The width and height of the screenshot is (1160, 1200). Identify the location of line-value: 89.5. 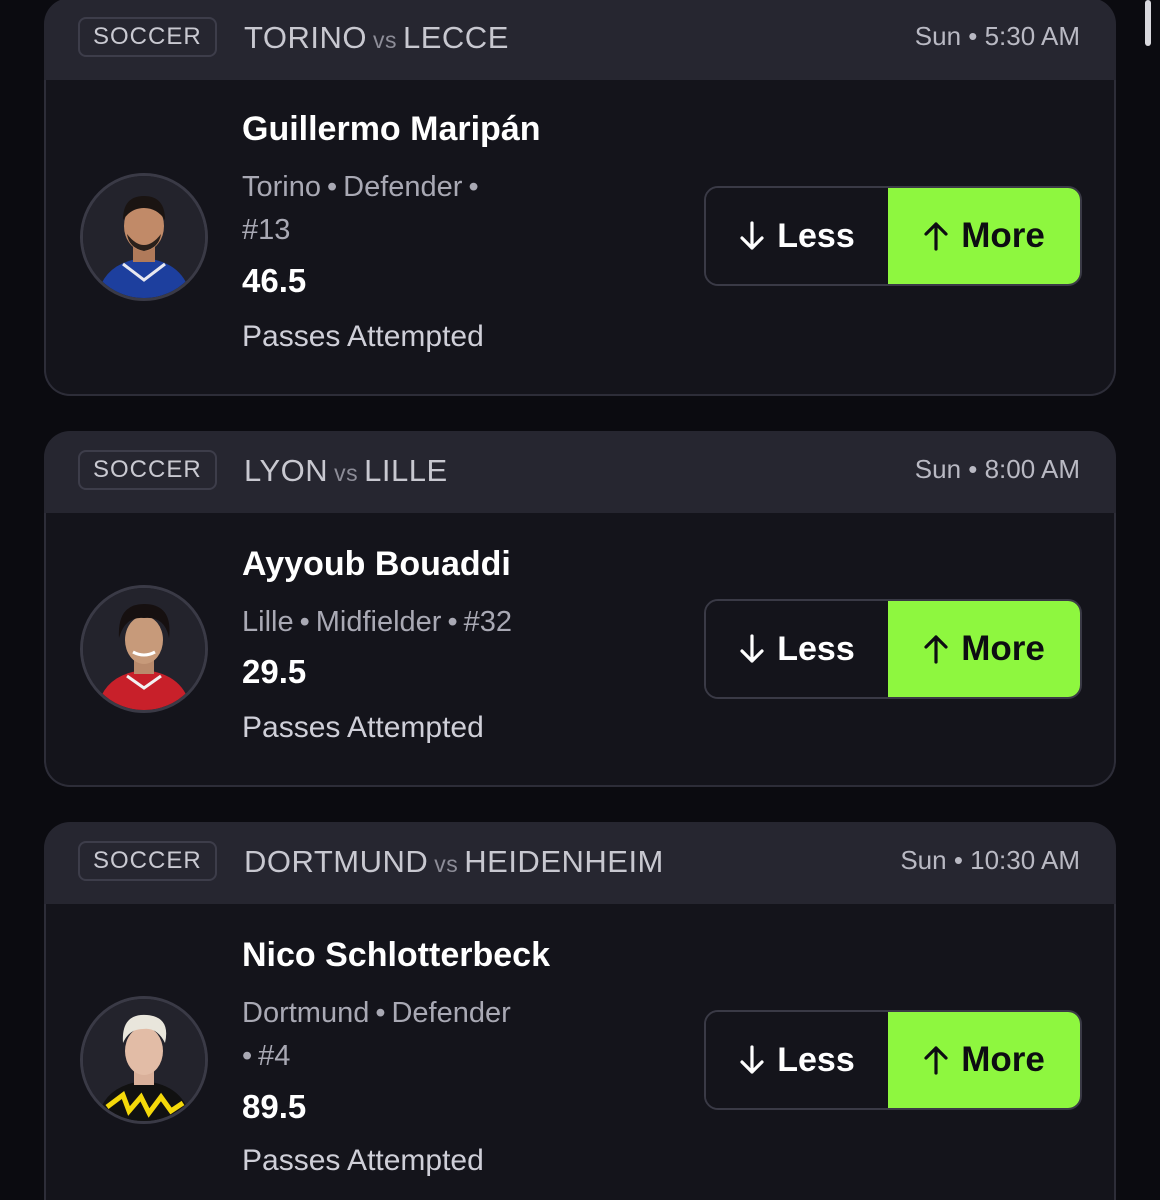
(274, 1106).